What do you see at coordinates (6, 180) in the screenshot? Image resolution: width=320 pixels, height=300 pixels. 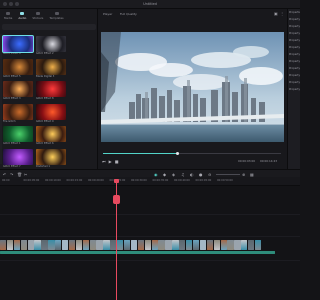 I see `ruler-tick: 00:00` at bounding box center [6, 180].